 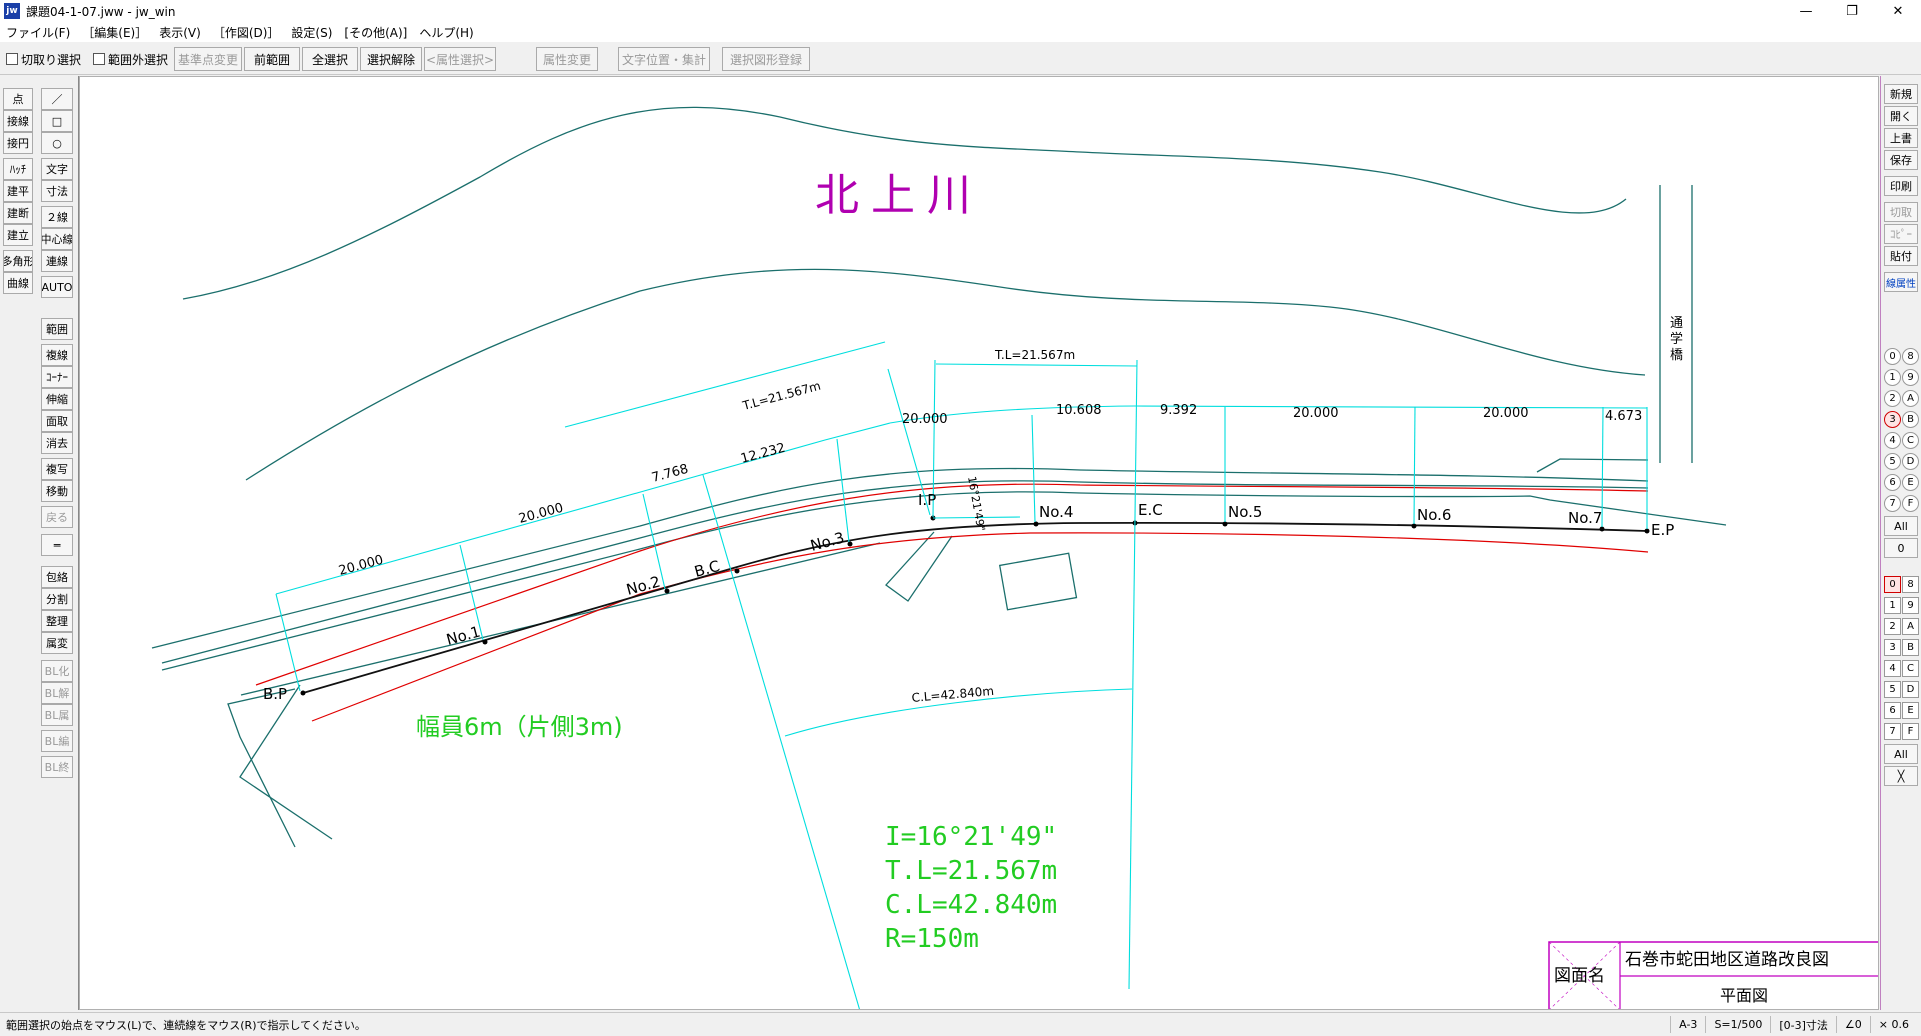 What do you see at coordinates (57, 443) in the screenshot?
I see `tool-erase: 消去` at bounding box center [57, 443].